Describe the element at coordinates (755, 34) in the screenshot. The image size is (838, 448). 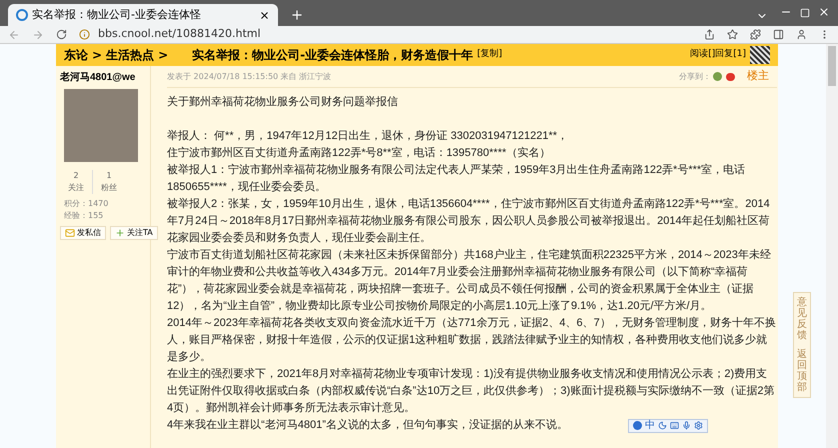
I see `extensions-icon` at that location.